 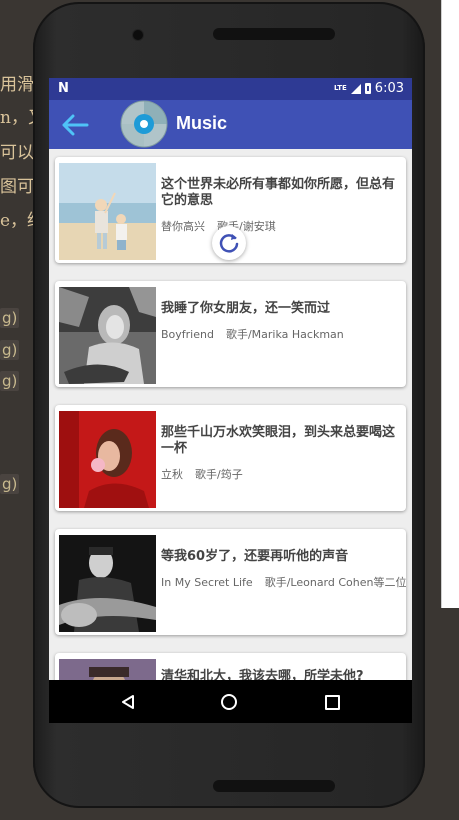 I want to click on album-name: 替你高兴, so click(x=183, y=226).